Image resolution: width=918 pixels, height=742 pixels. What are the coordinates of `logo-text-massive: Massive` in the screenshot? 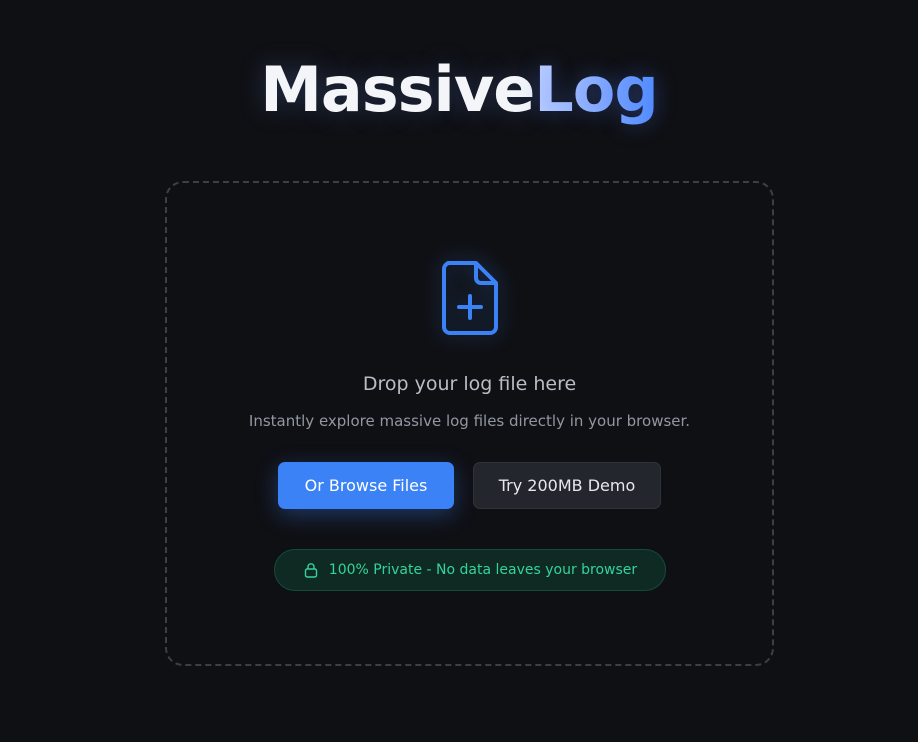 It's located at (397, 89).